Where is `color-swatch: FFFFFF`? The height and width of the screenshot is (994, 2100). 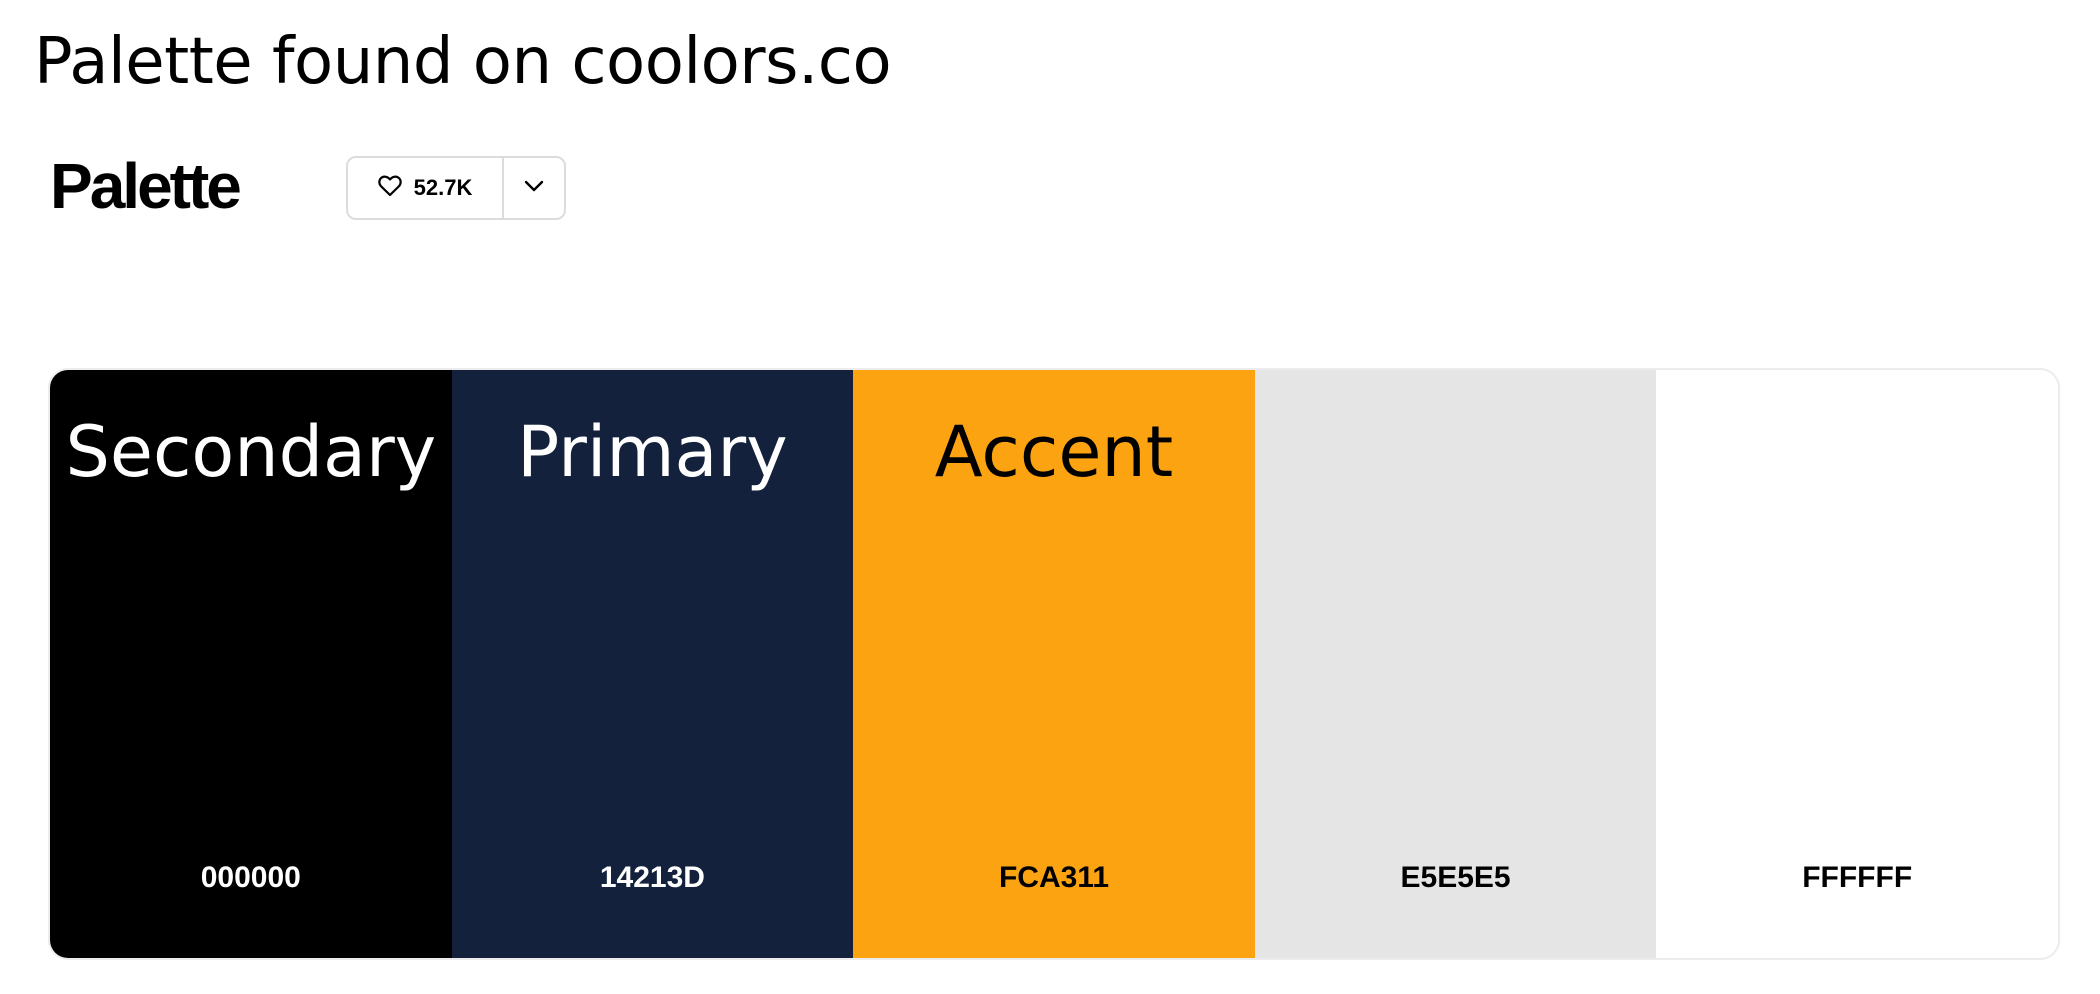
color-swatch: FFFFFF is located at coordinates (1857, 664).